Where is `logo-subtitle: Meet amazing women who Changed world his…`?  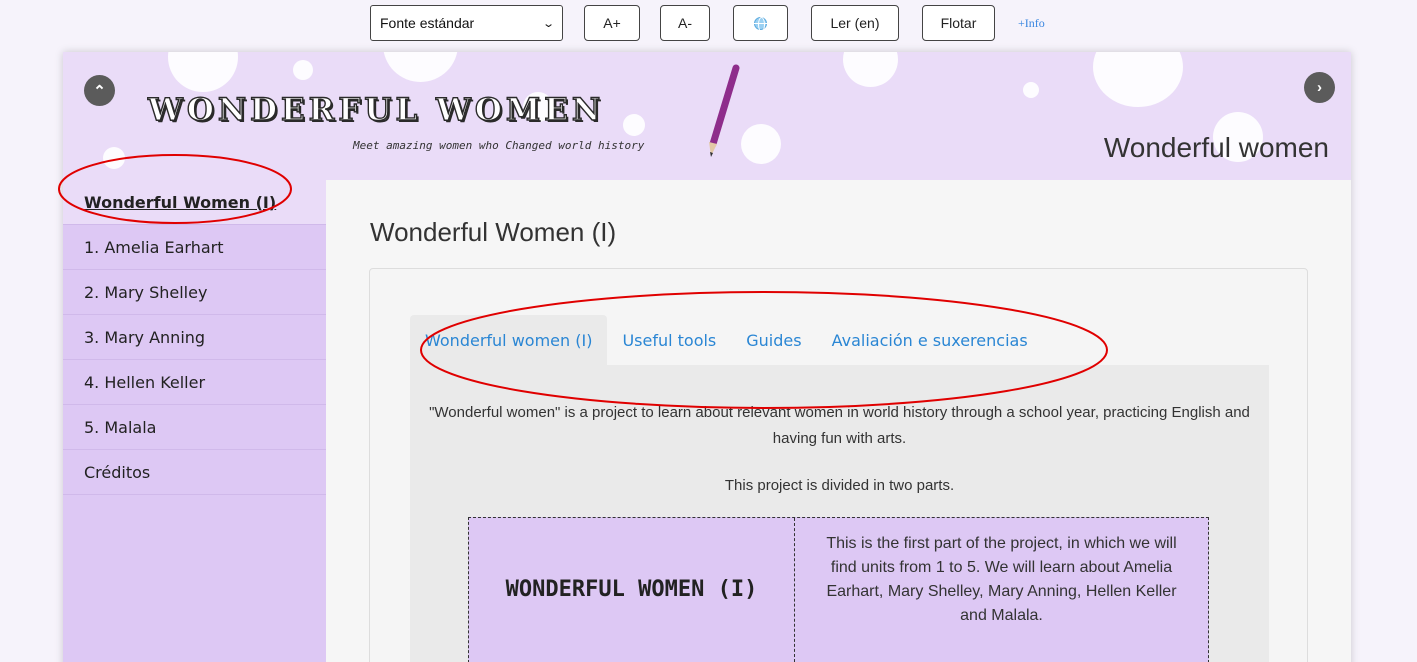 logo-subtitle: Meet amazing women who Changed world his… is located at coordinates (499, 145).